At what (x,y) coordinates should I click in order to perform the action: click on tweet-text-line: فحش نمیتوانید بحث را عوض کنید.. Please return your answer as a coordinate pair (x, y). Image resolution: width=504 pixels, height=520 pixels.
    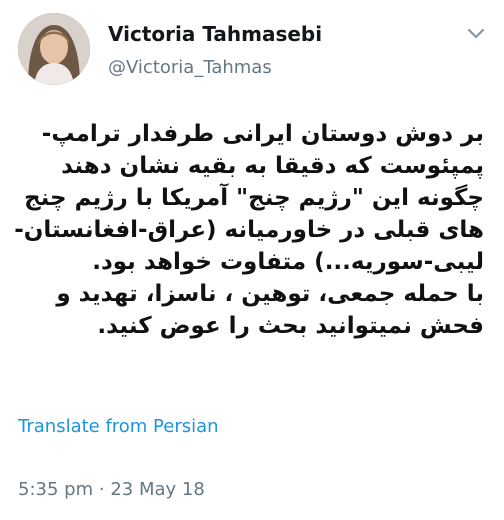
    Looking at the image, I should click on (290, 326).